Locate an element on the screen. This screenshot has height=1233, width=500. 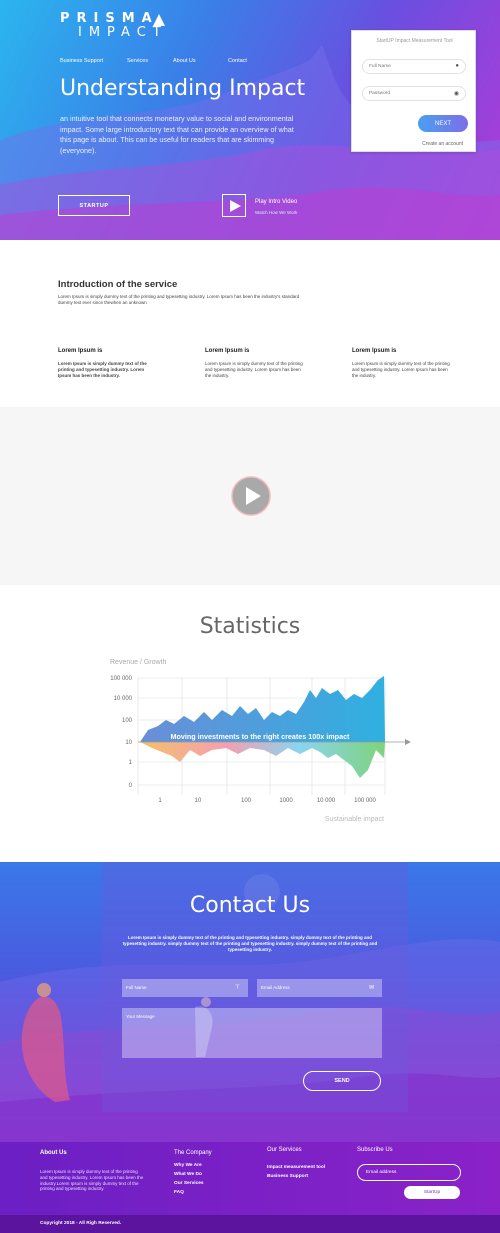
chart-x-label: Sustainable impact is located at coordinates (354, 819).